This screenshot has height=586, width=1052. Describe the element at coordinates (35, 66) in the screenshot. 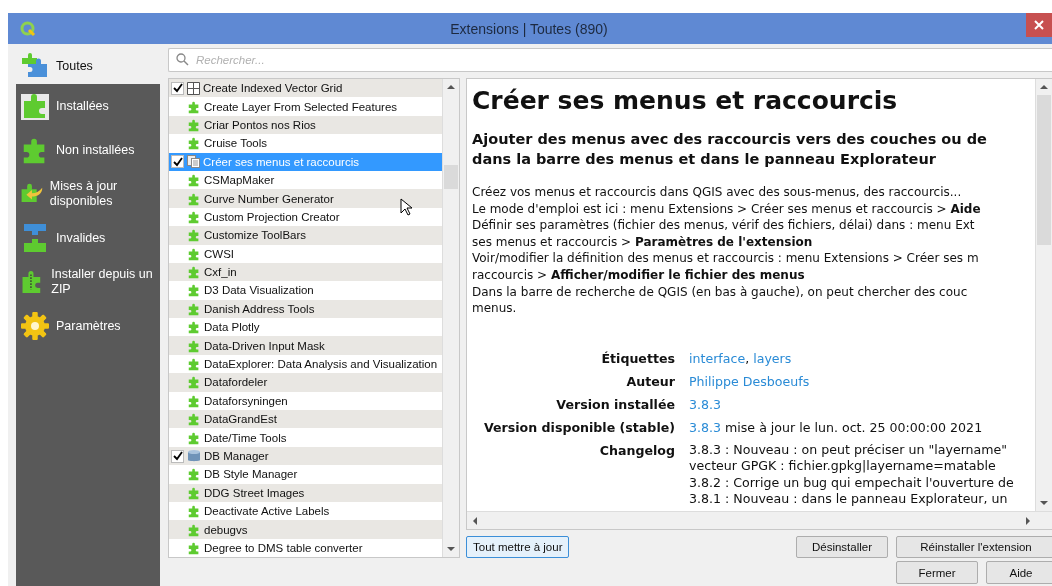

I see `puzzle-pieces-icon` at that location.